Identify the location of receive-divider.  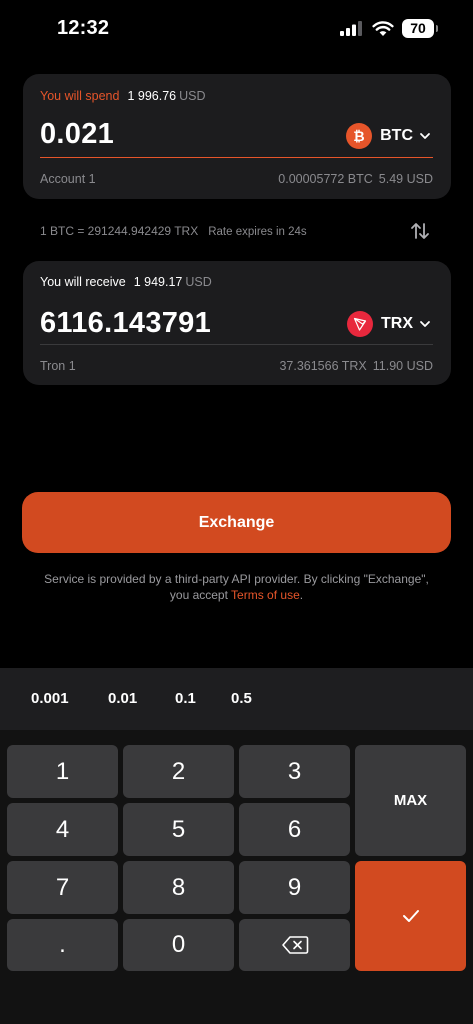
(236, 344).